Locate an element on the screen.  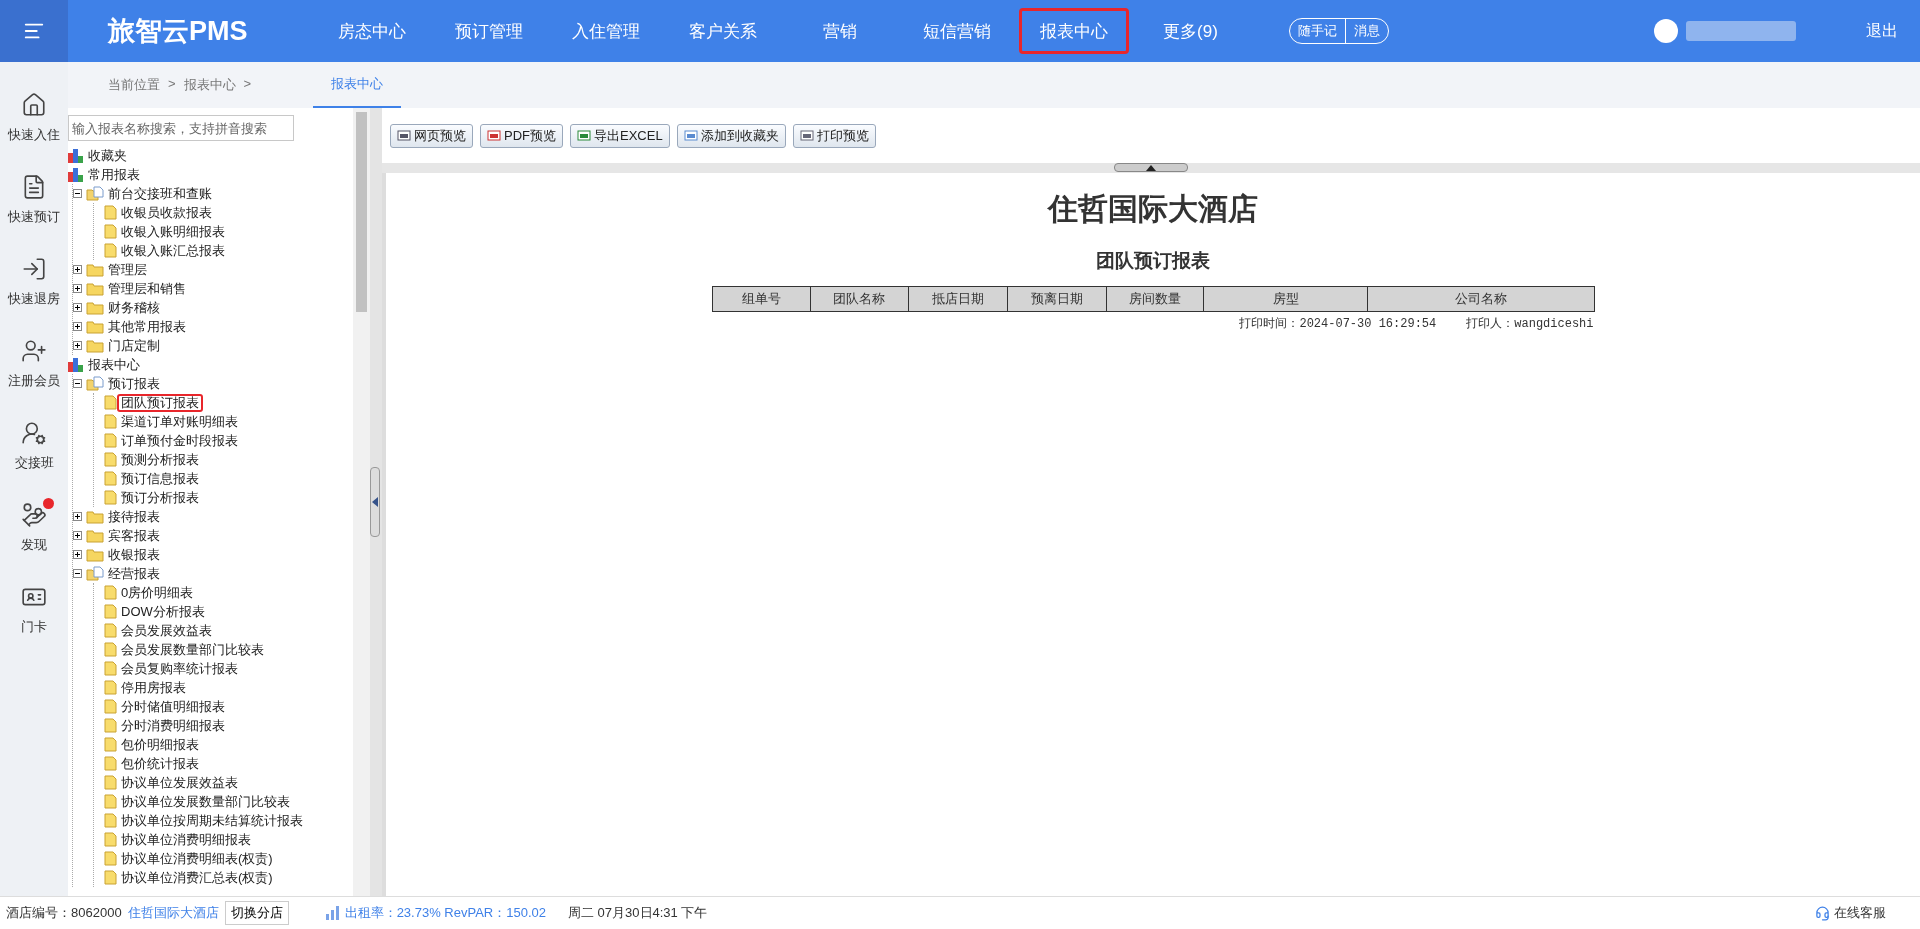
nav-tab: 报表中心 is located at coordinates (1073, 31).